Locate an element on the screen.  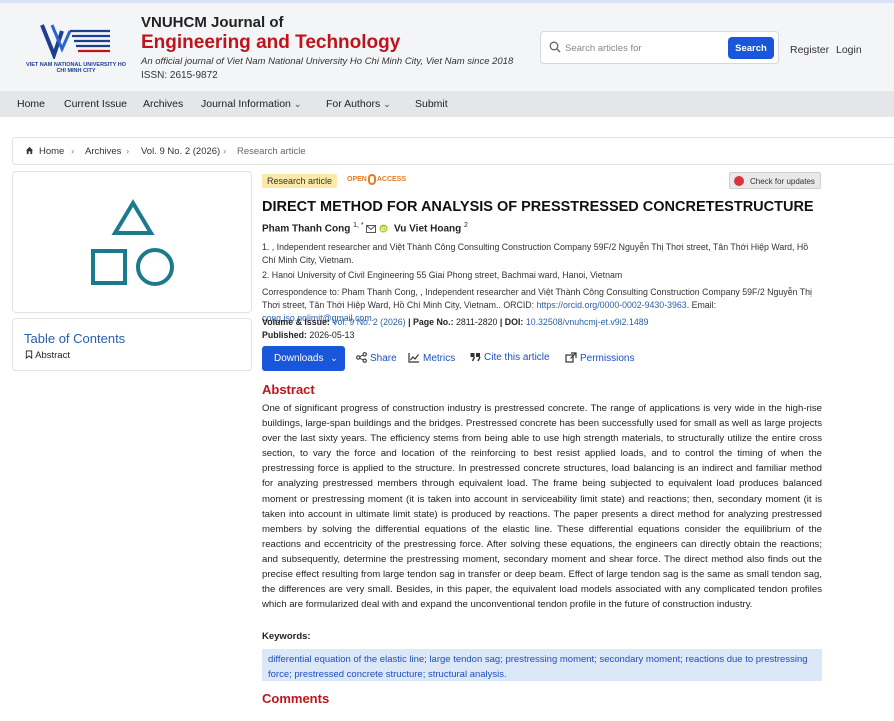
search-input is located at coordinates (645, 48).